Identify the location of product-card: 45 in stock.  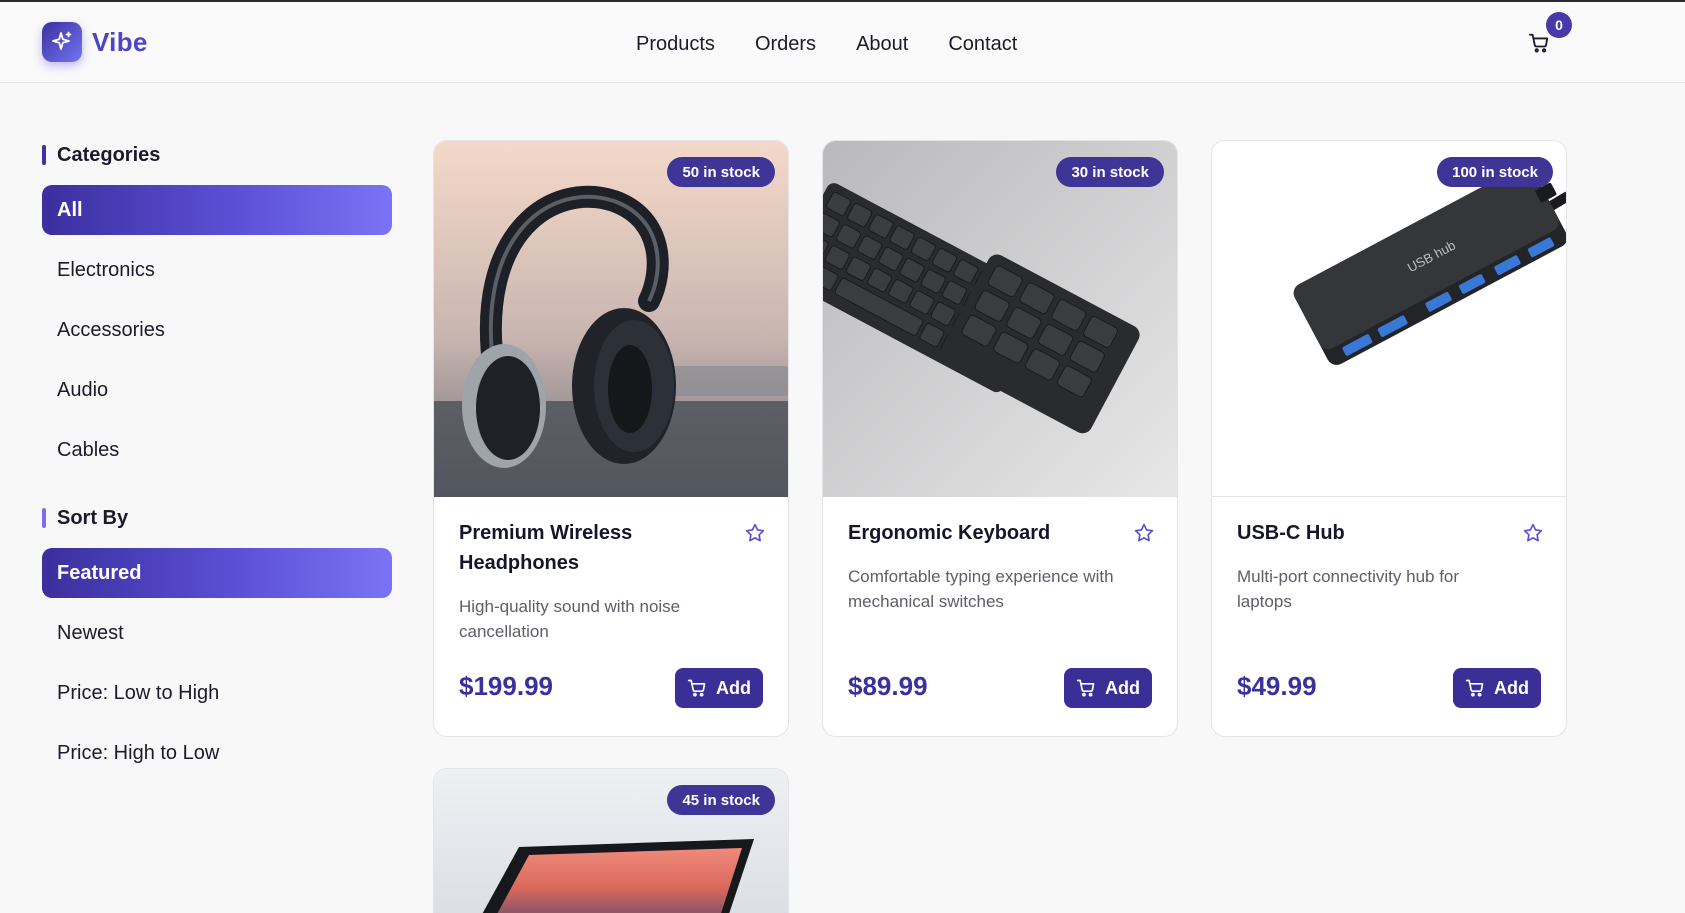
(611, 840).